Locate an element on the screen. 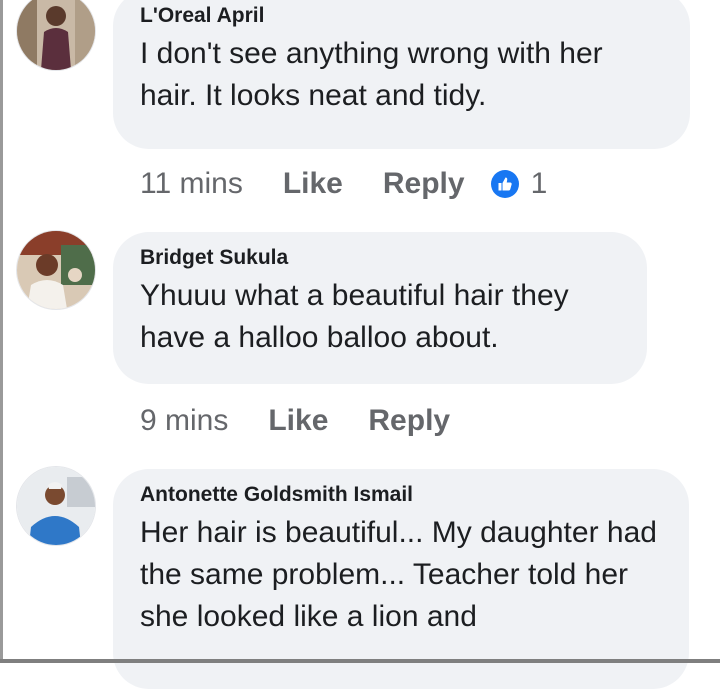  screenshot-left-border is located at coordinates (1, 331).